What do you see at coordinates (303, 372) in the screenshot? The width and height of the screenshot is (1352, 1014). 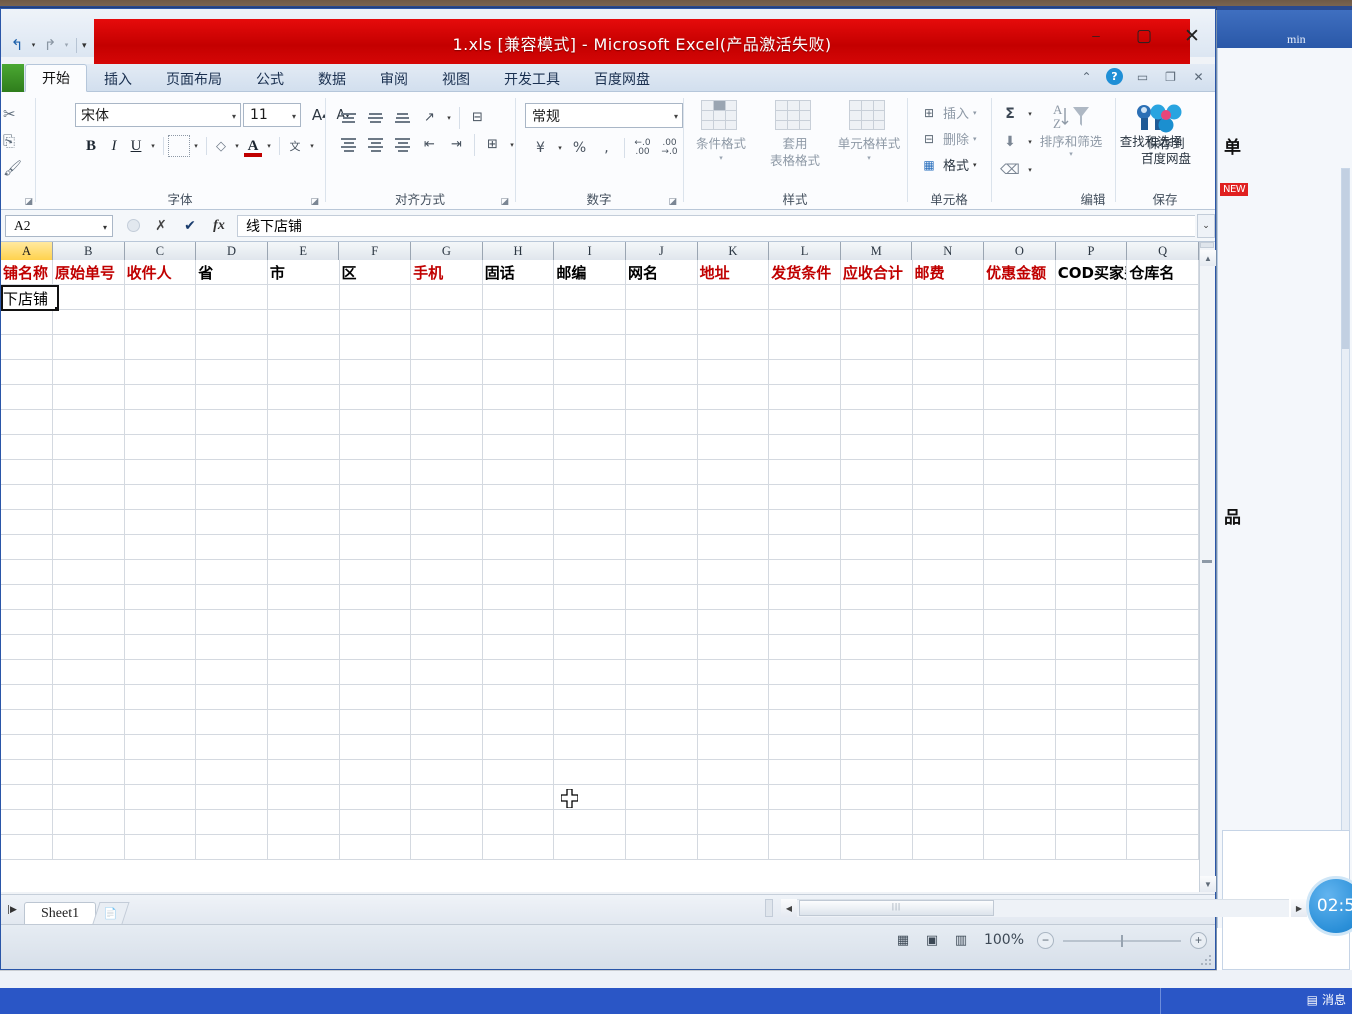 I see `cell-E5` at bounding box center [303, 372].